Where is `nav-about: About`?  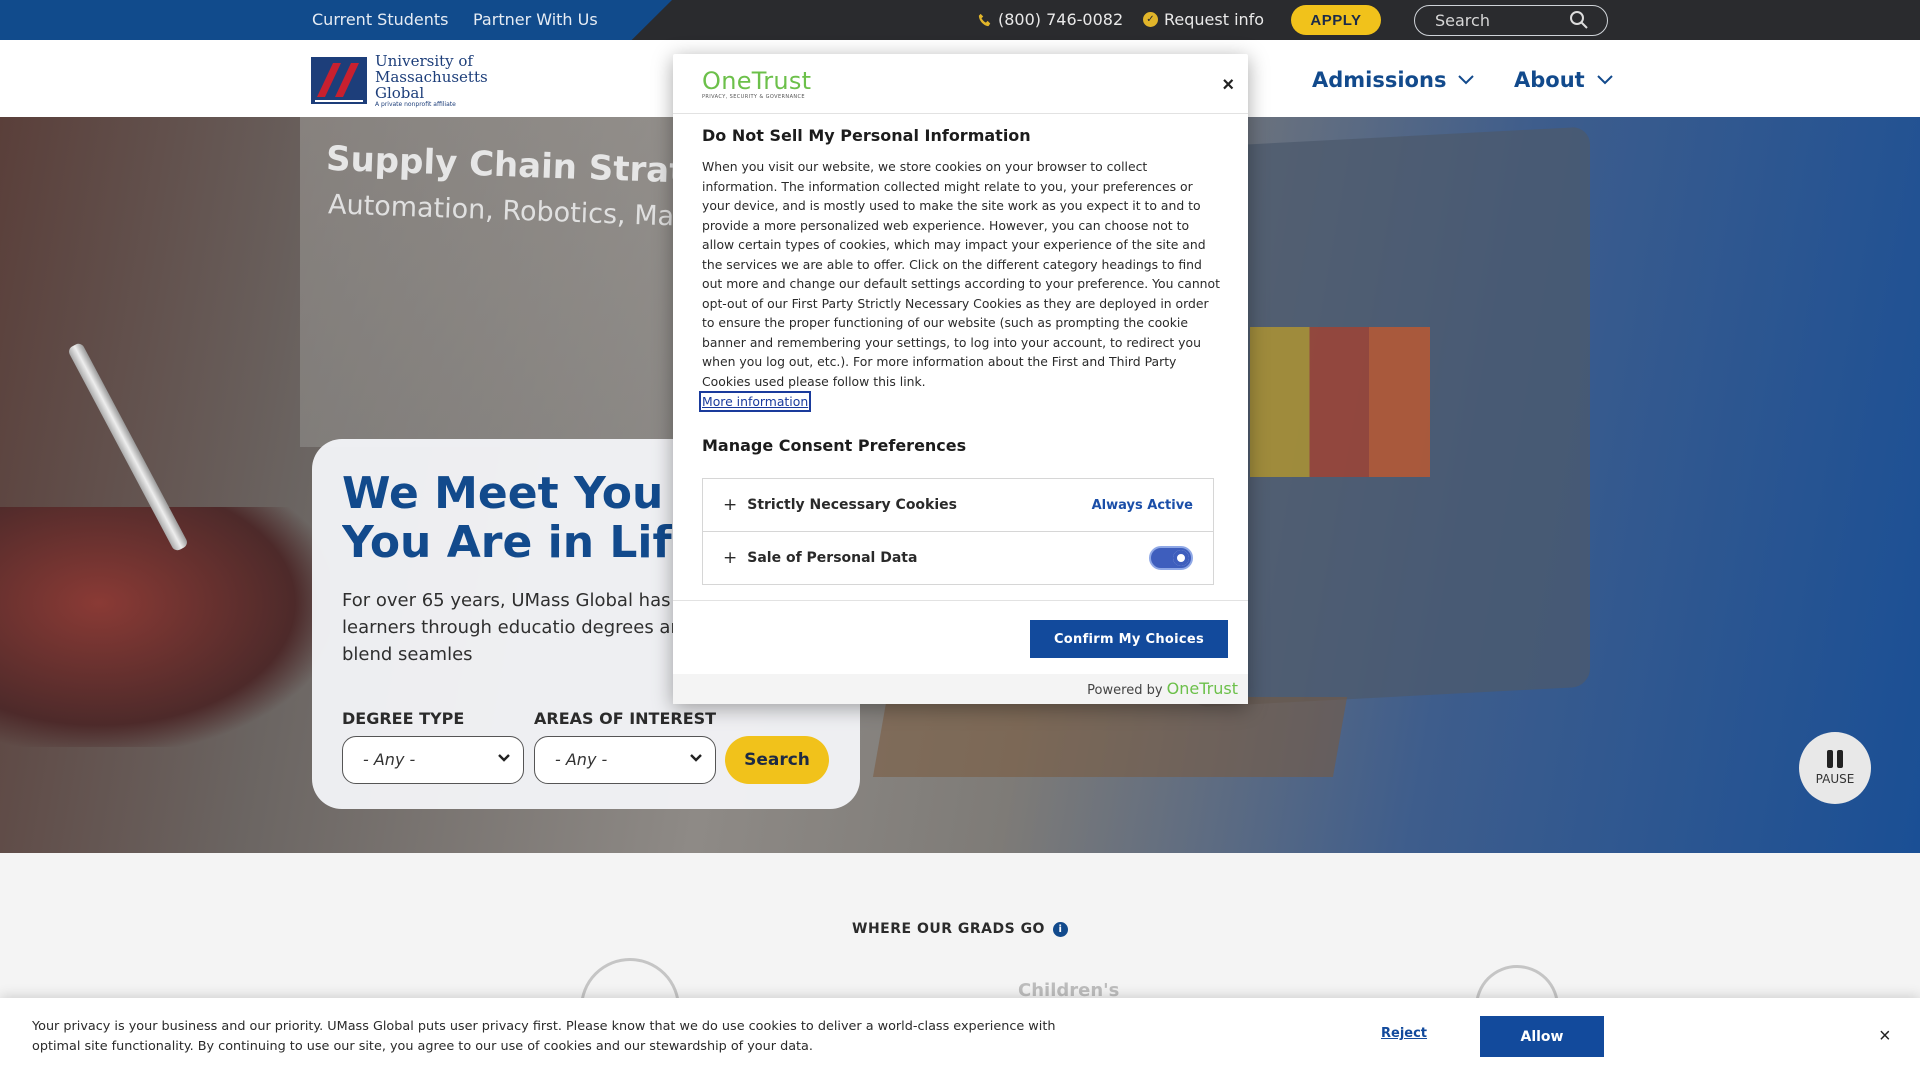 nav-about: About is located at coordinates (1563, 80).